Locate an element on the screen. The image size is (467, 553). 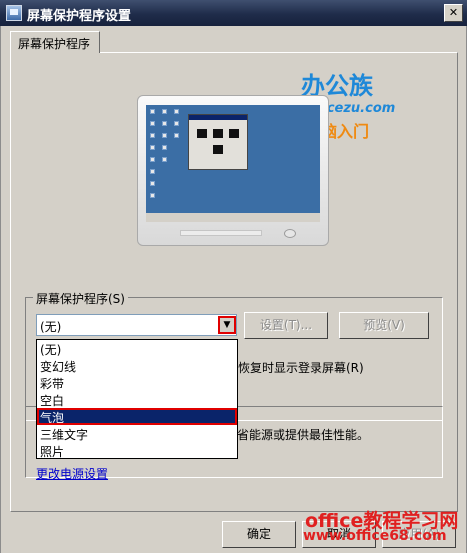
preview-screen is located at coordinates (233, 163).